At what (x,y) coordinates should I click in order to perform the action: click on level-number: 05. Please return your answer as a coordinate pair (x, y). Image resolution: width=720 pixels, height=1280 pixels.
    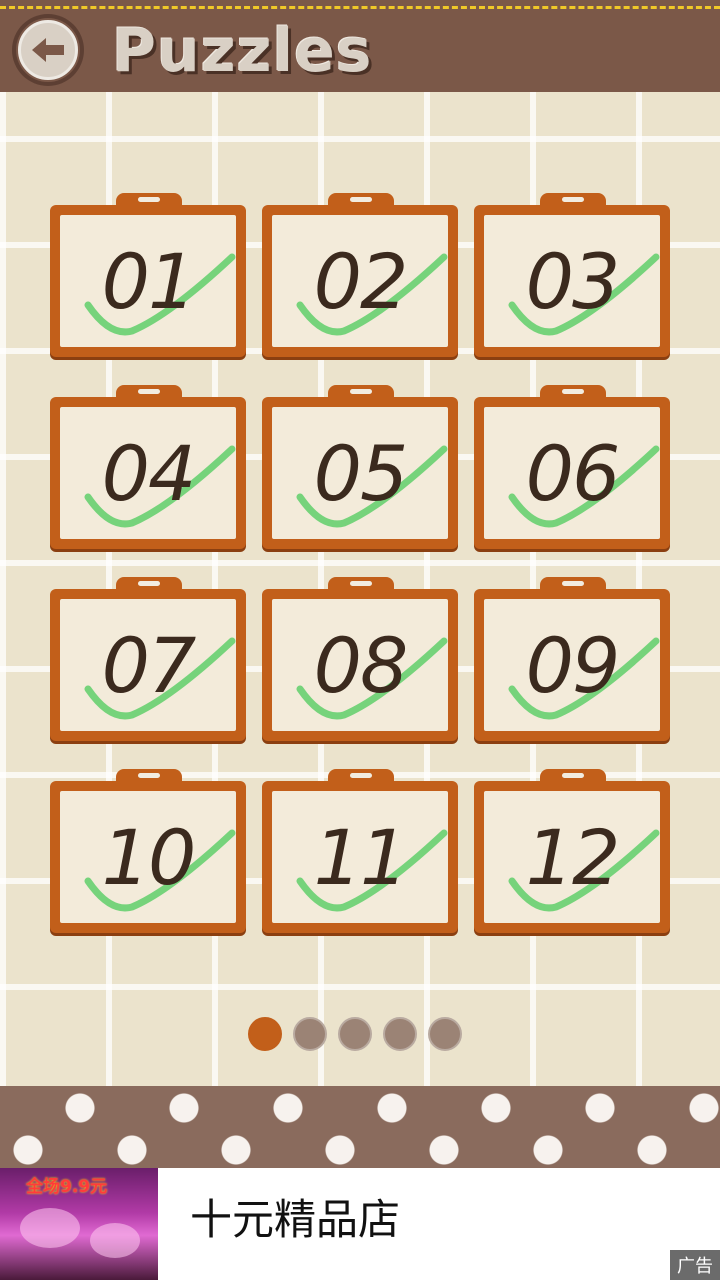
    Looking at the image, I should click on (361, 473).